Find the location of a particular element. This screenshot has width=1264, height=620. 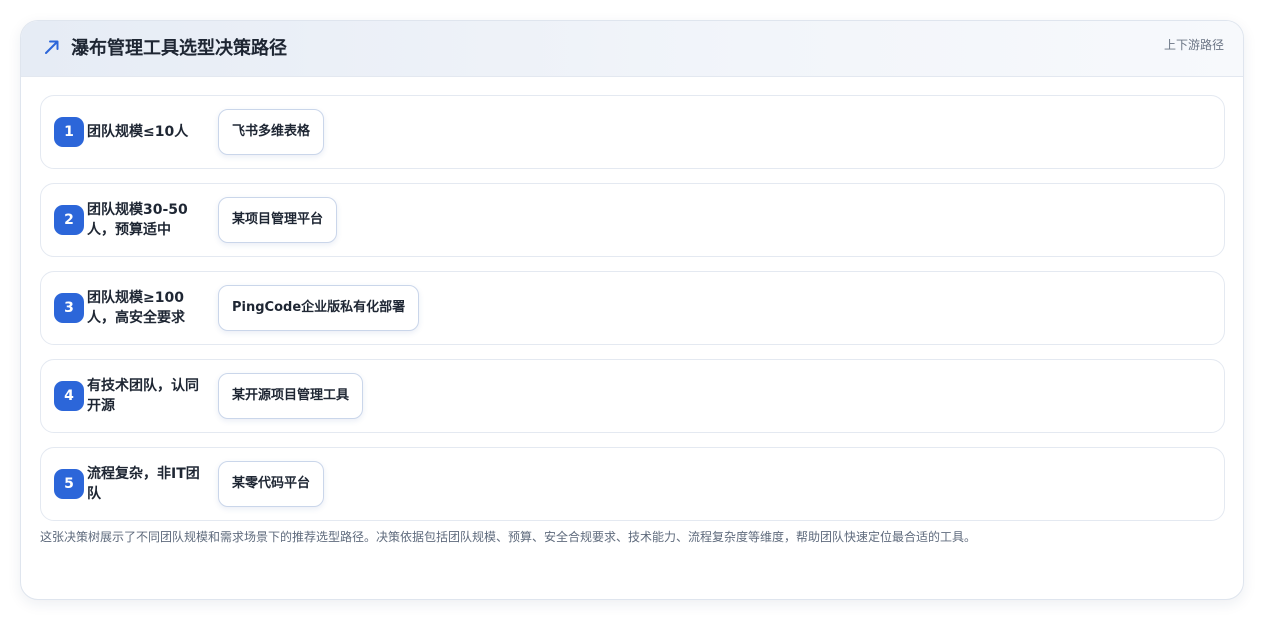

recommended-tool-chip: 某零代码平台 is located at coordinates (271, 484).